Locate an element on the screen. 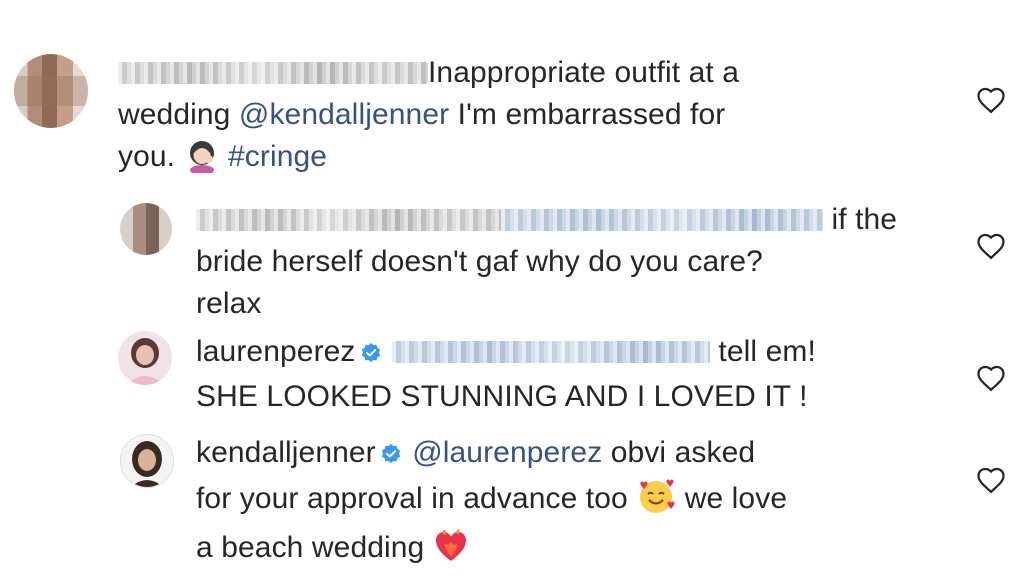 Image resolution: width=1024 pixels, height=576 pixels. comment-body: relax is located at coordinates (229, 303).